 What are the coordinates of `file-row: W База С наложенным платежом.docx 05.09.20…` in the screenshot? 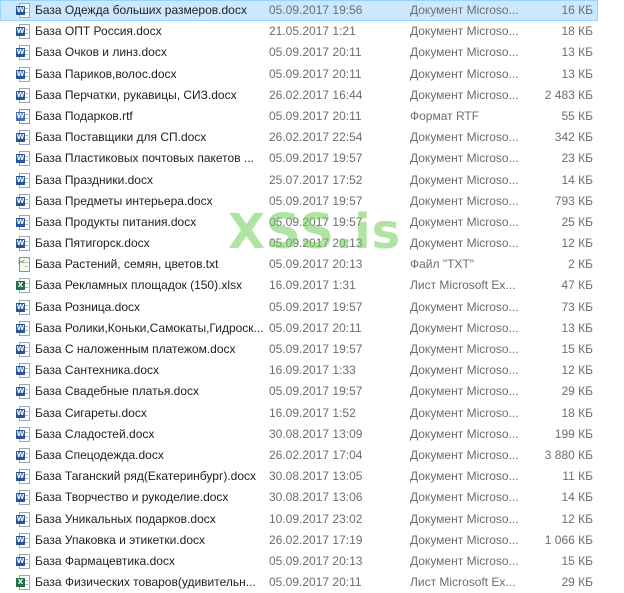 It's located at (312, 349).